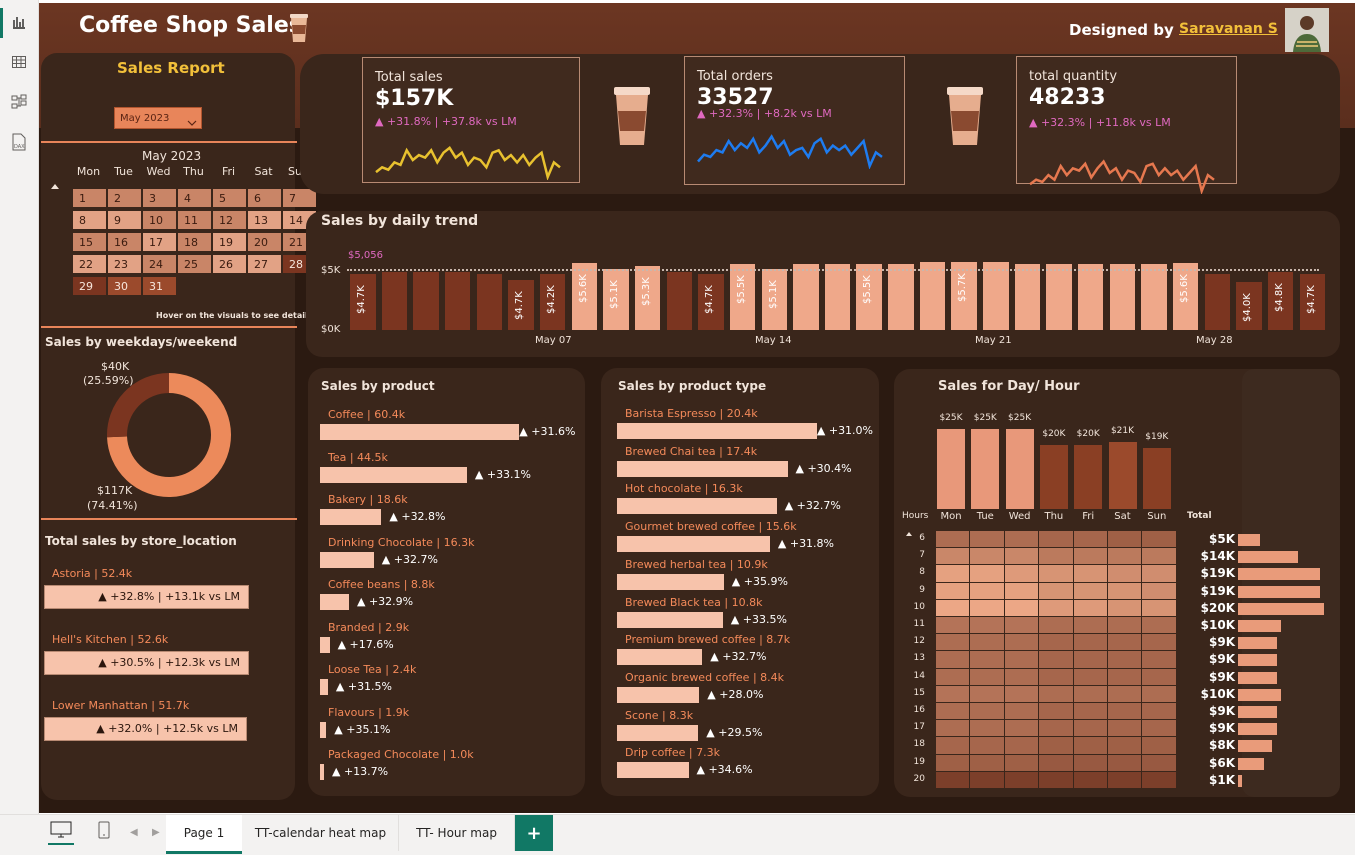  Describe the element at coordinates (229, 220) in the screenshot. I see `calendar-day: 12` at that location.